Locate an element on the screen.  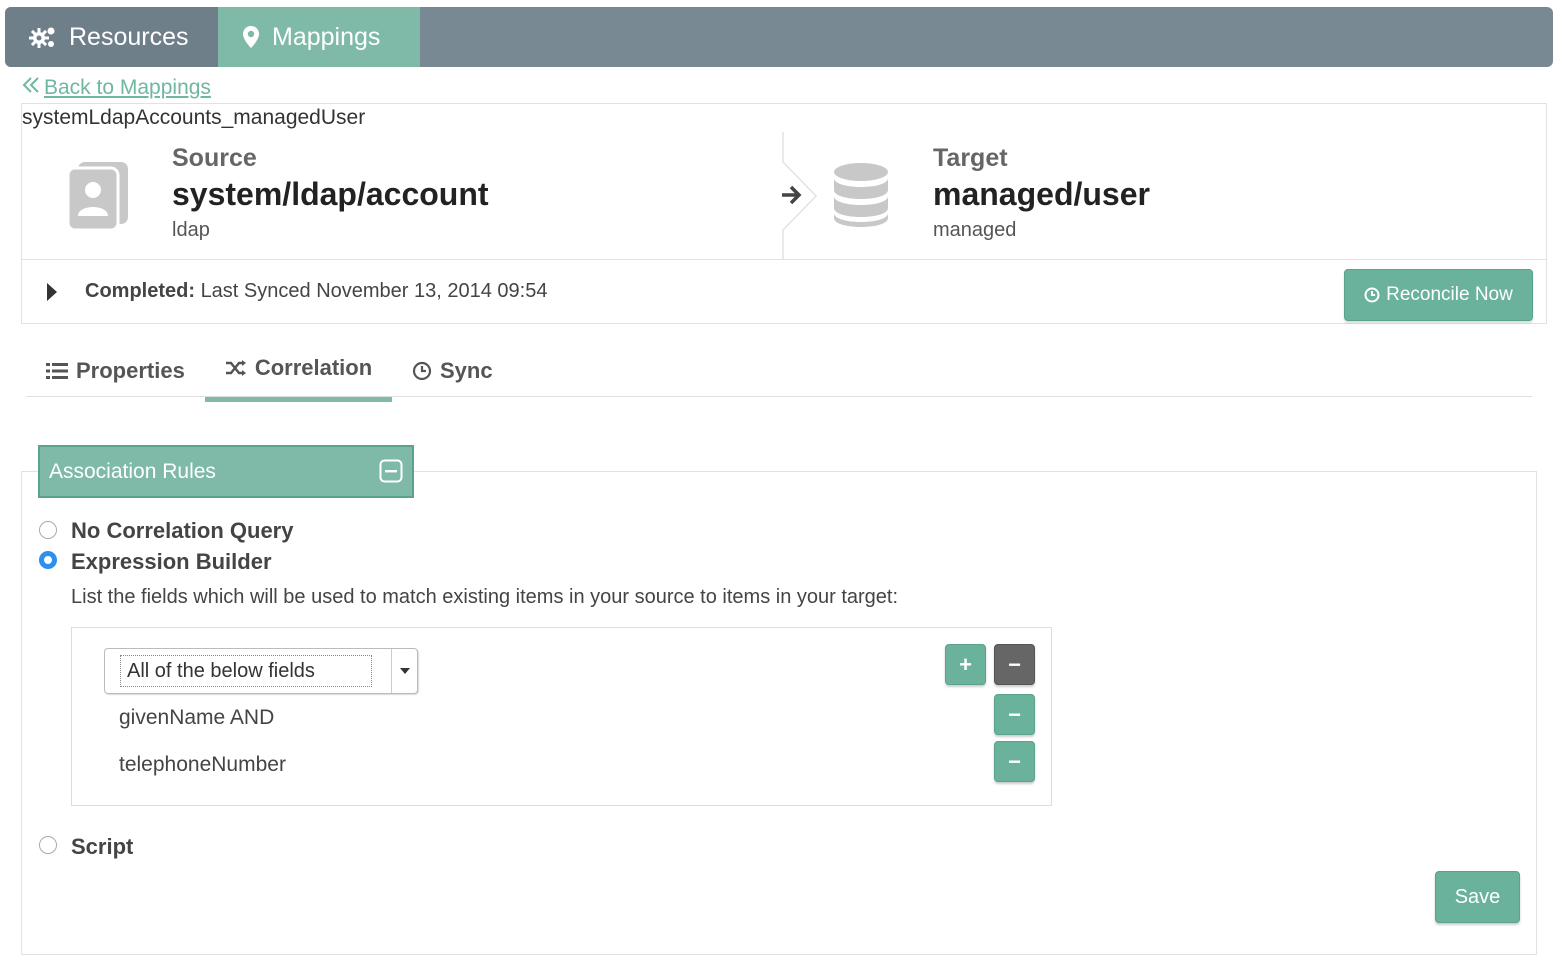
database-icon is located at coordinates (861, 197).